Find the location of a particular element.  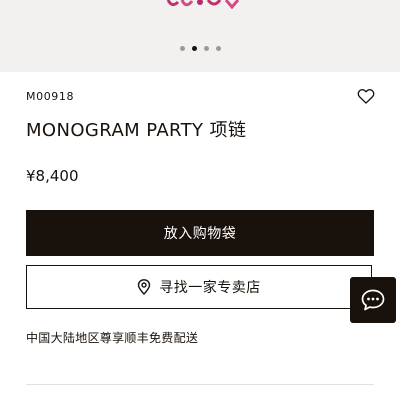

add-to-cart-label: 放入购物袋 is located at coordinates (200, 234).